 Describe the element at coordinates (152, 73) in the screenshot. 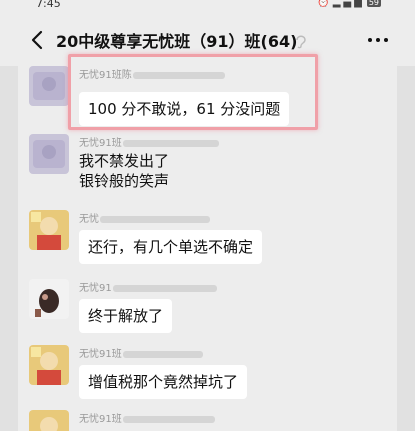

I see `sender-name: 无忧91班陈` at that location.